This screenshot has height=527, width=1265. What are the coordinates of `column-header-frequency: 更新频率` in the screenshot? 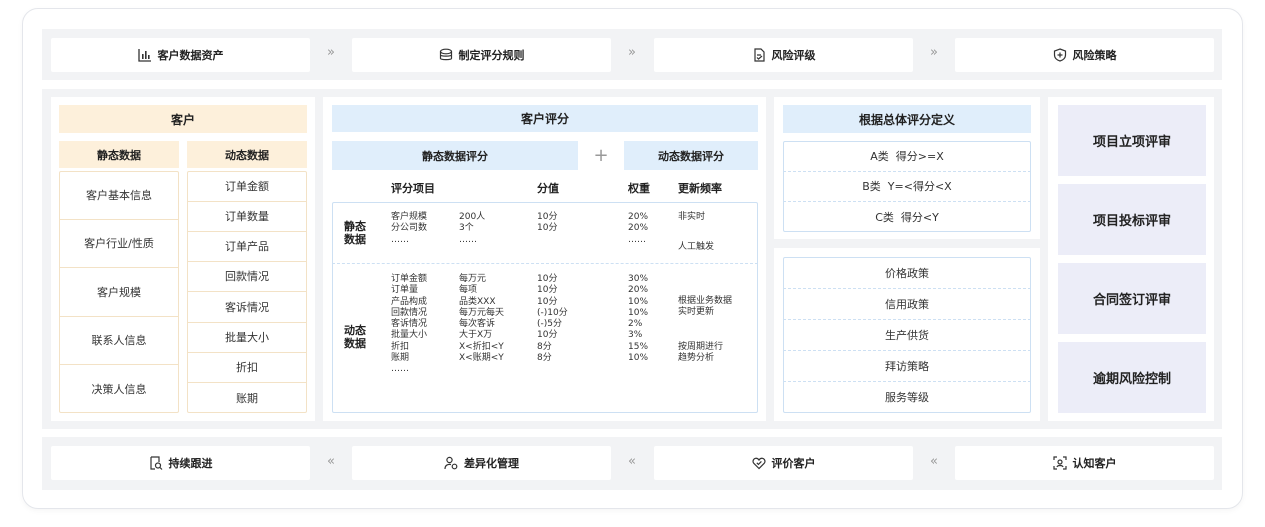 It's located at (700, 188).